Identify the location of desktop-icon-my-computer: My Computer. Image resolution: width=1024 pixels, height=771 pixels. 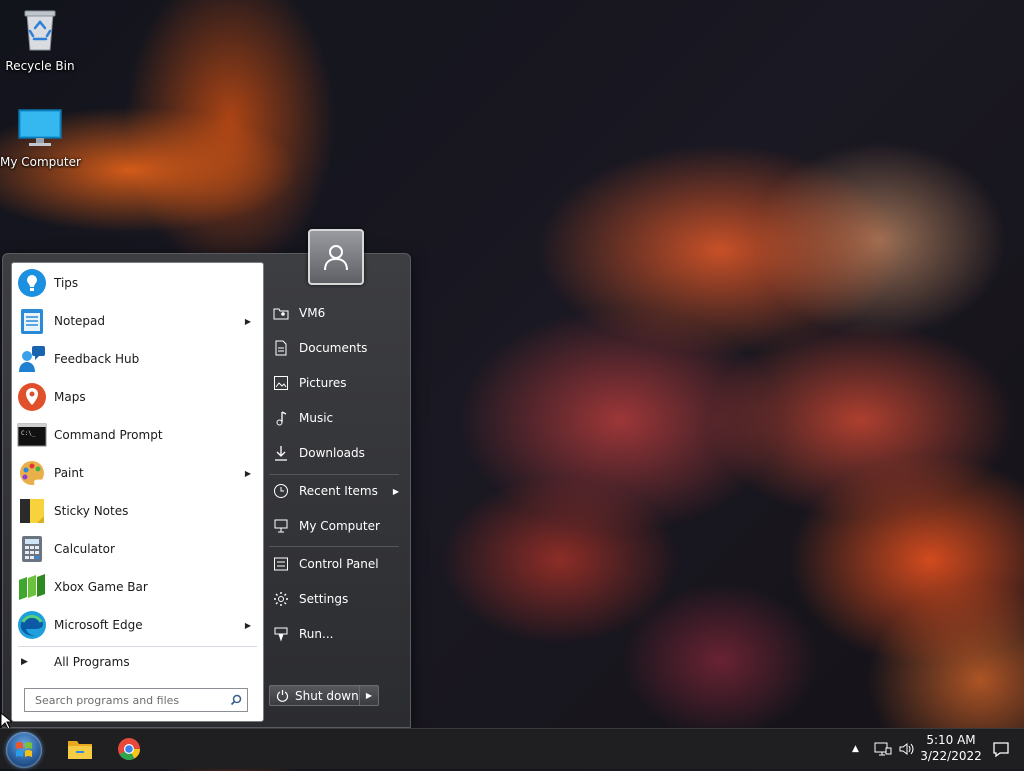
(40, 138).